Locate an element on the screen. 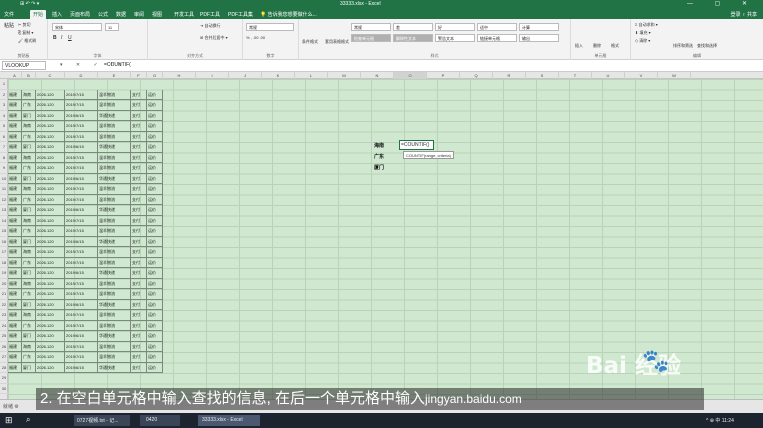 The image size is (763, 428). number-format-buttons: % , .00 .00 is located at coordinates (255, 37).